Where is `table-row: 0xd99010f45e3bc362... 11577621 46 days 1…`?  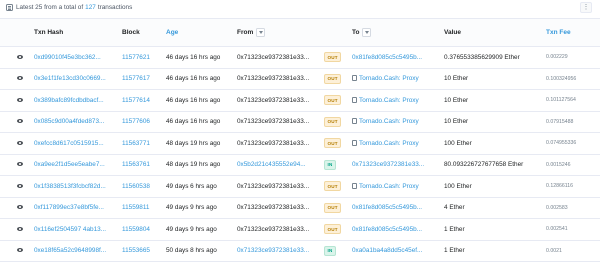
table-row: 0xd99010f45e3bc362... 11577621 46 days 1… is located at coordinates (300, 58).